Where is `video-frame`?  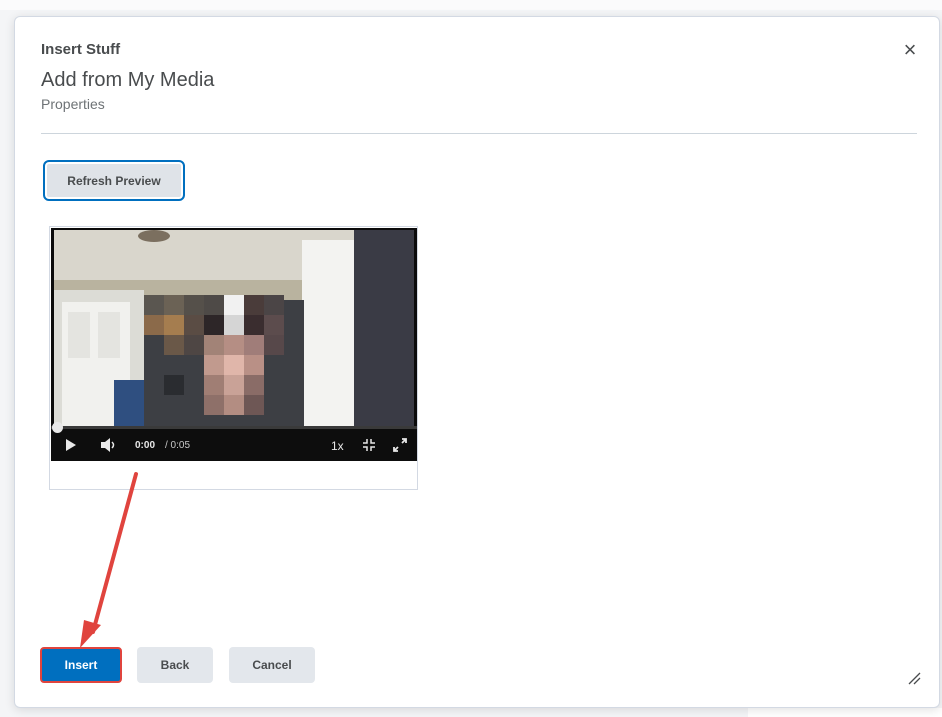 video-frame is located at coordinates (234, 330).